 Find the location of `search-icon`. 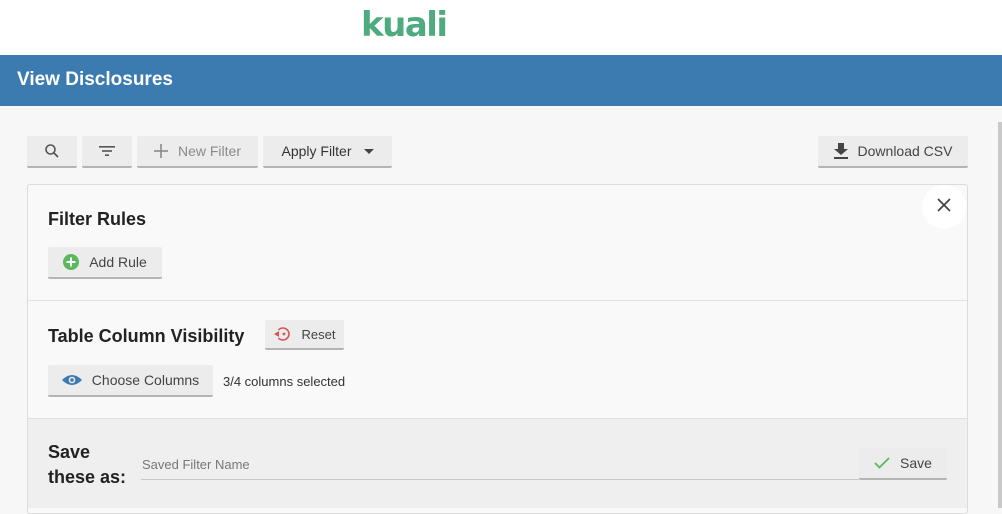

search-icon is located at coordinates (52, 151).